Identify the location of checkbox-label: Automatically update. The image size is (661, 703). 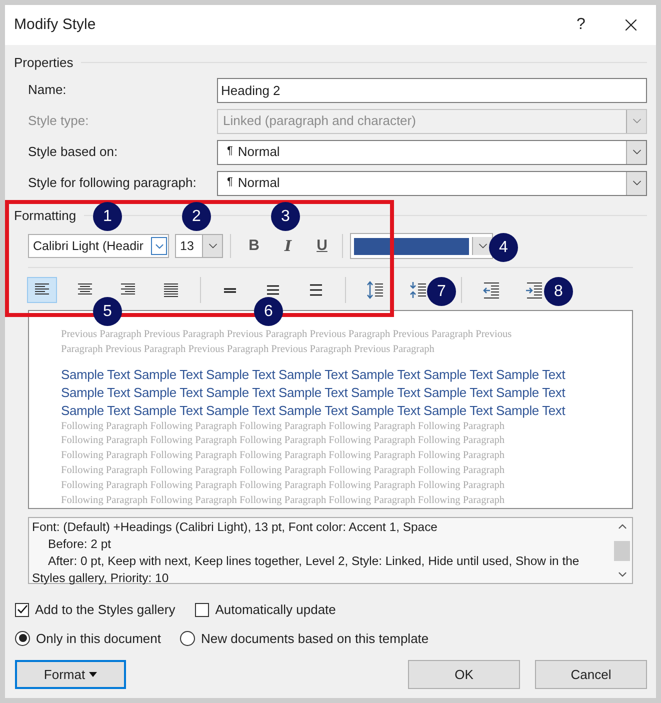
(275, 610).